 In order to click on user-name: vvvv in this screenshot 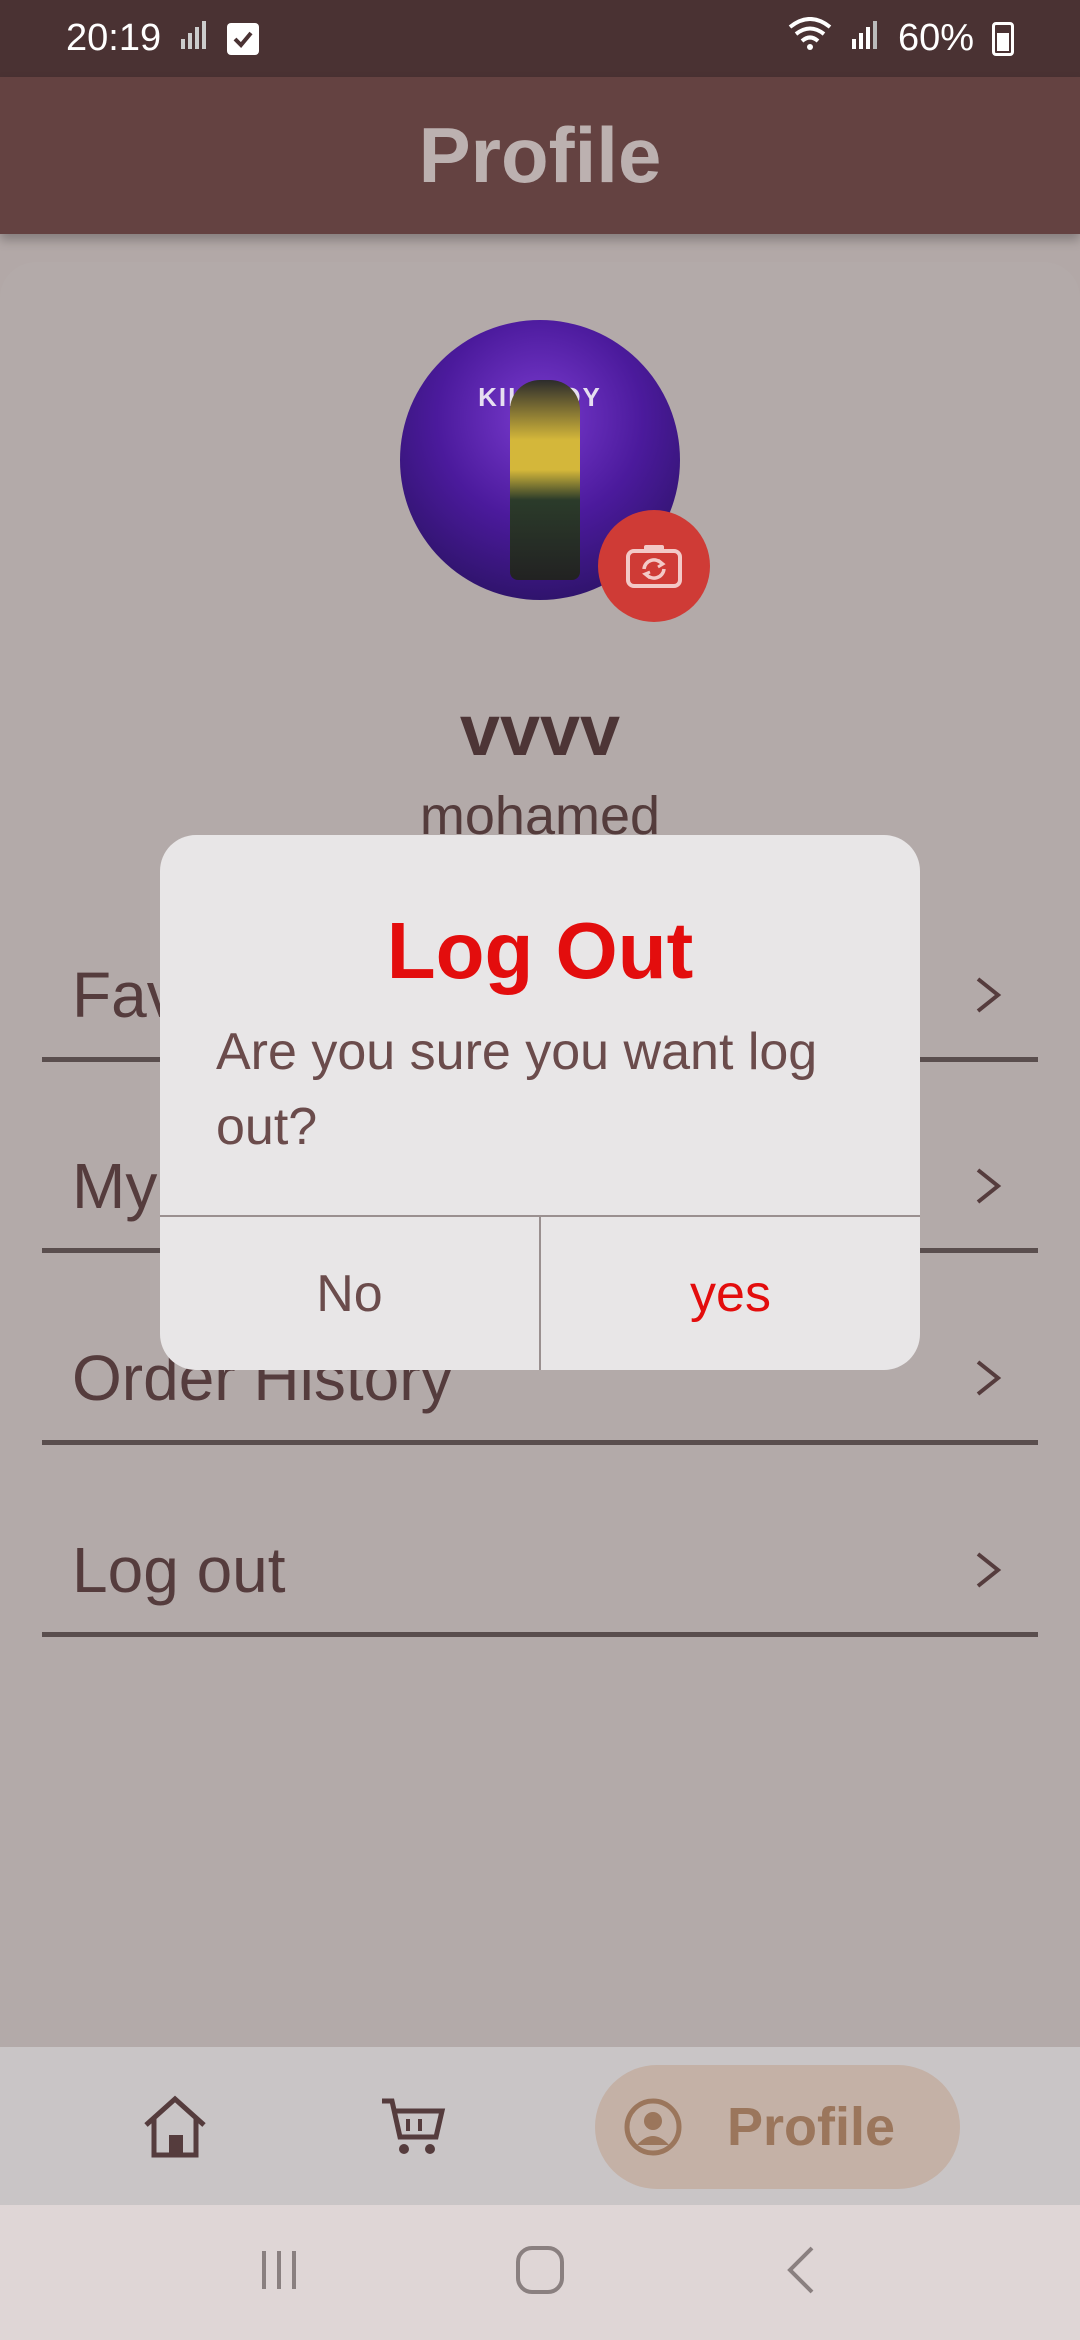, I will do `click(540, 731)`.